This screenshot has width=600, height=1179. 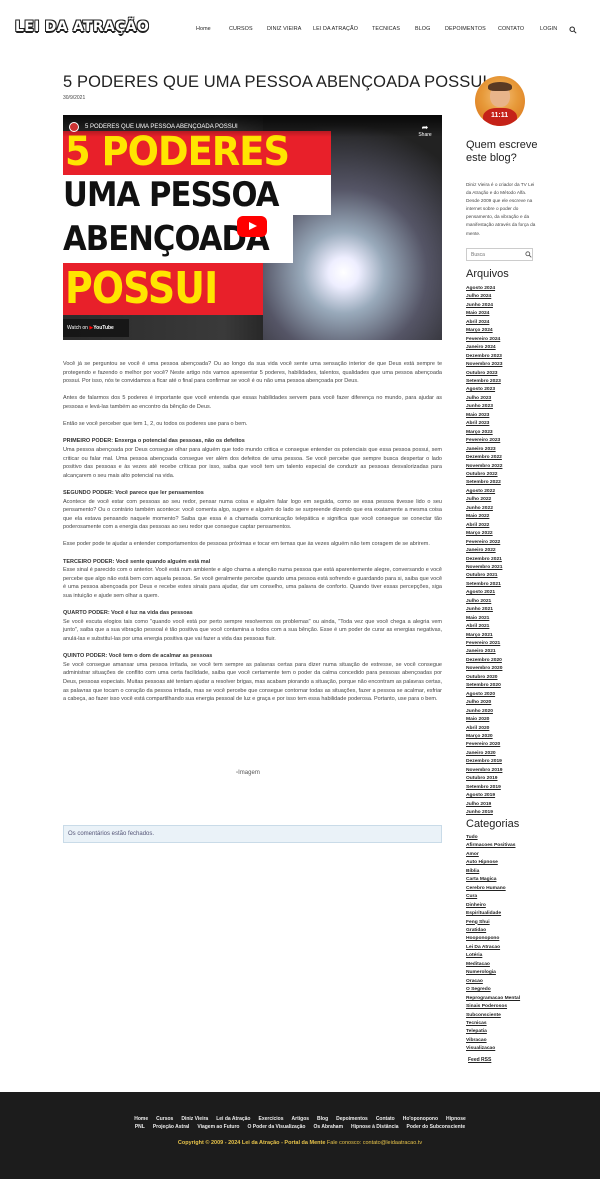 What do you see at coordinates (493, 982) in the screenshot?
I see `category-link: Oracao` at bounding box center [493, 982].